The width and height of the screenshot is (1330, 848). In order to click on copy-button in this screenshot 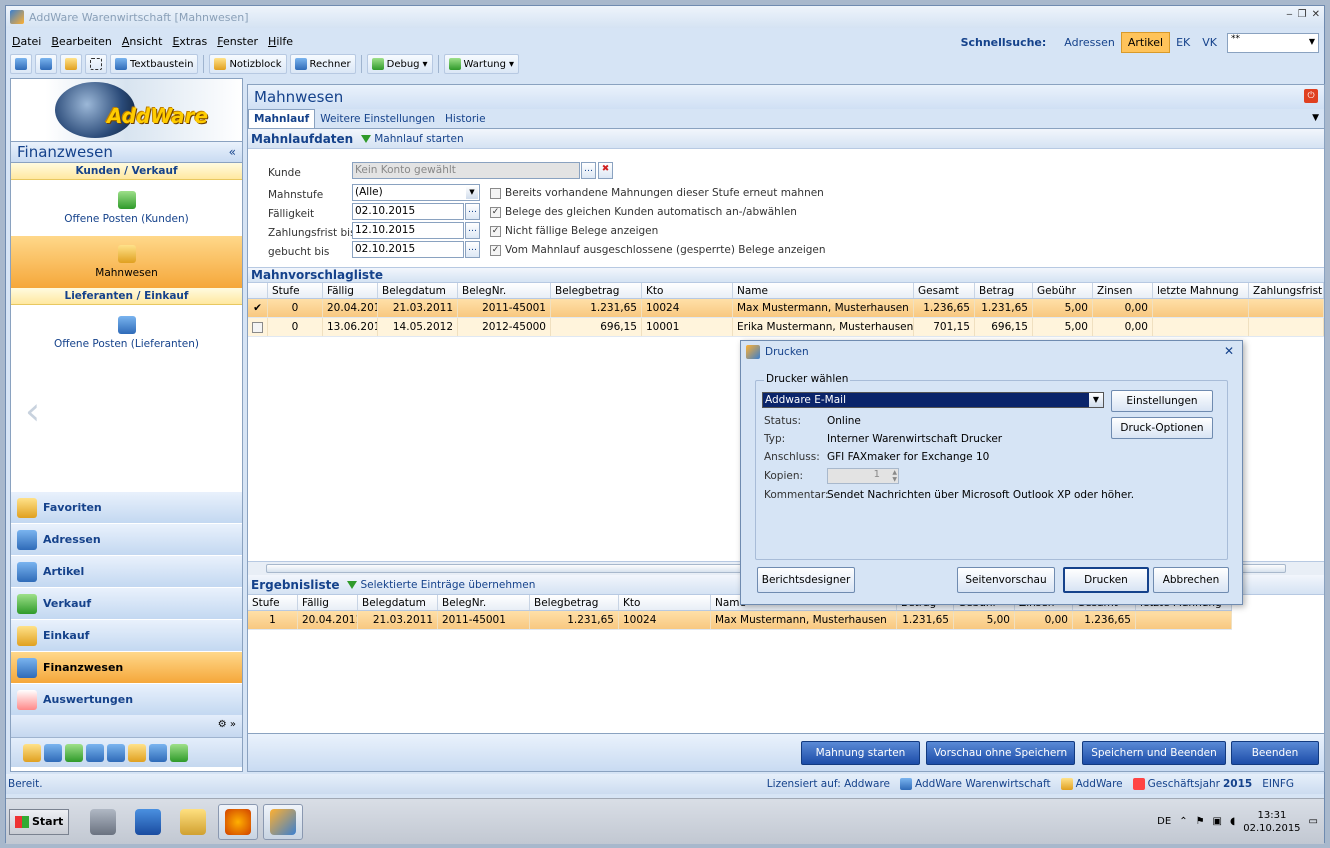, I will do `click(46, 64)`.